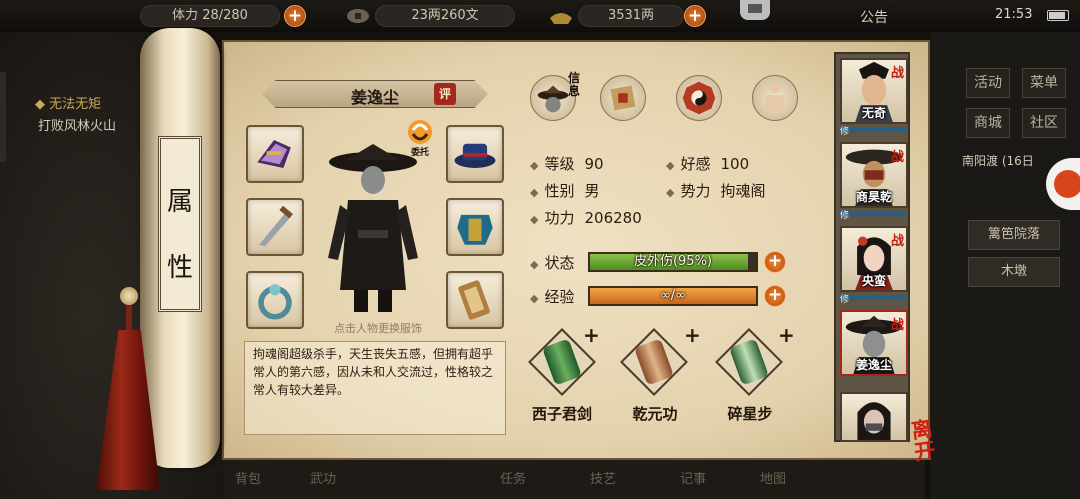  I want to click on character-name: 姜逸尘, so click(374, 97).